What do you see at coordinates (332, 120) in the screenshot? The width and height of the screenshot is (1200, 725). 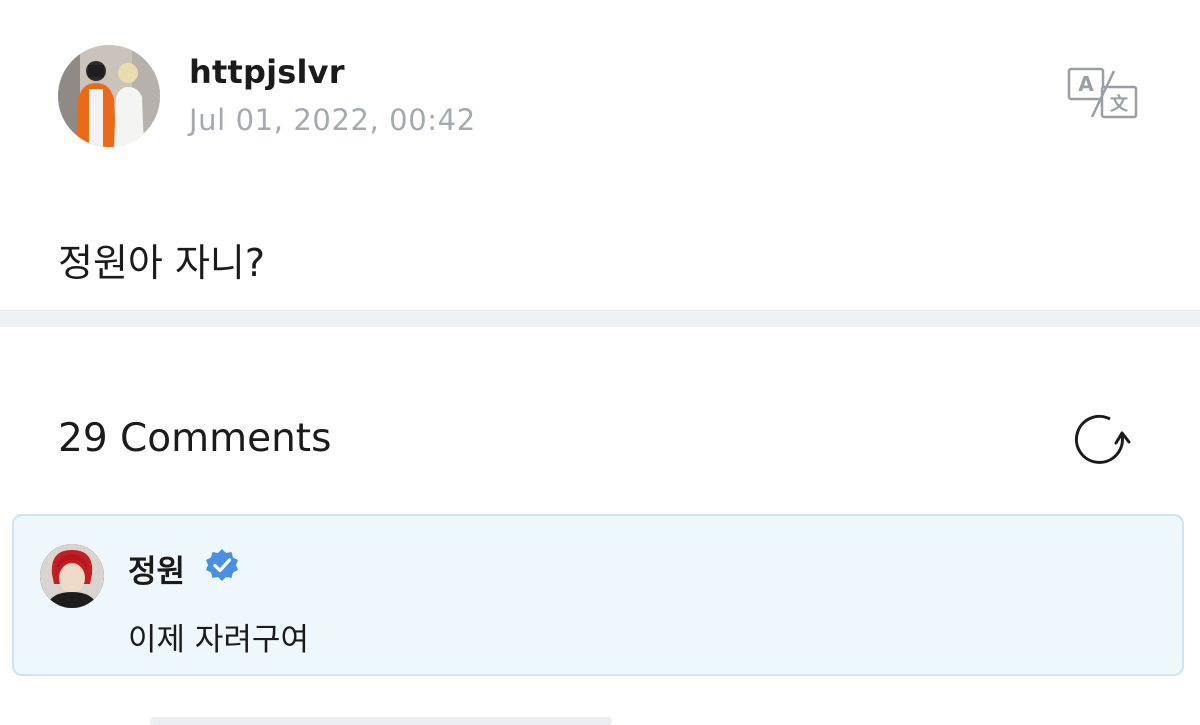 I see `post-timestamp: Jul 01, 2022, 00:42` at bounding box center [332, 120].